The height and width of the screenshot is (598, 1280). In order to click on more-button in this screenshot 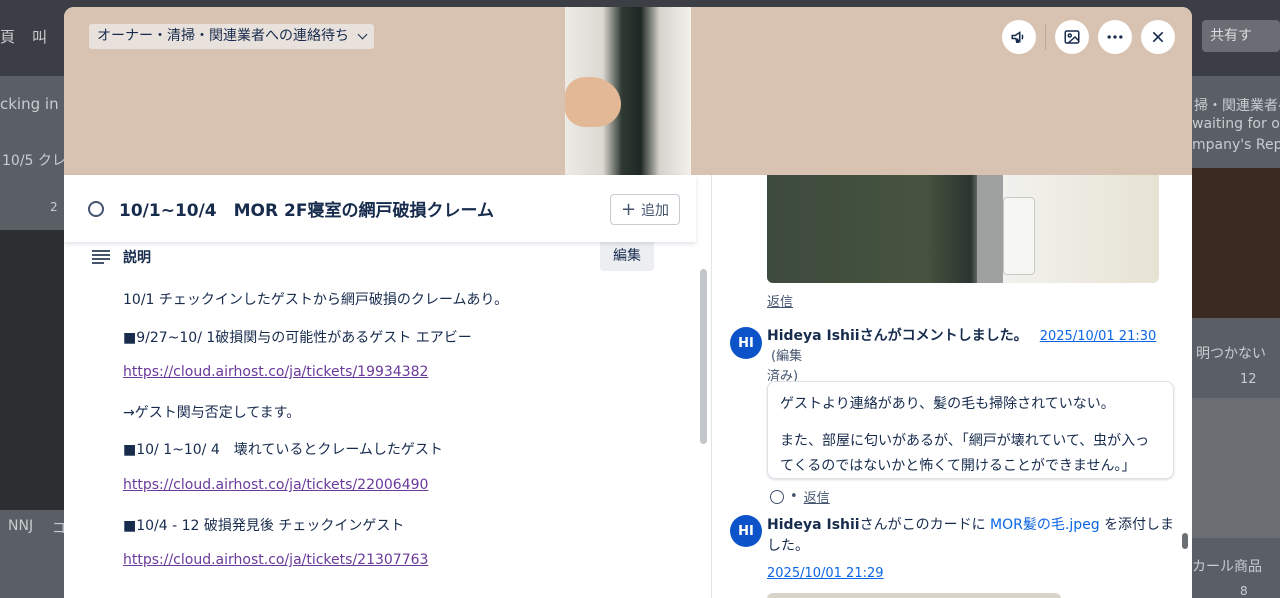, I will do `click(1115, 37)`.